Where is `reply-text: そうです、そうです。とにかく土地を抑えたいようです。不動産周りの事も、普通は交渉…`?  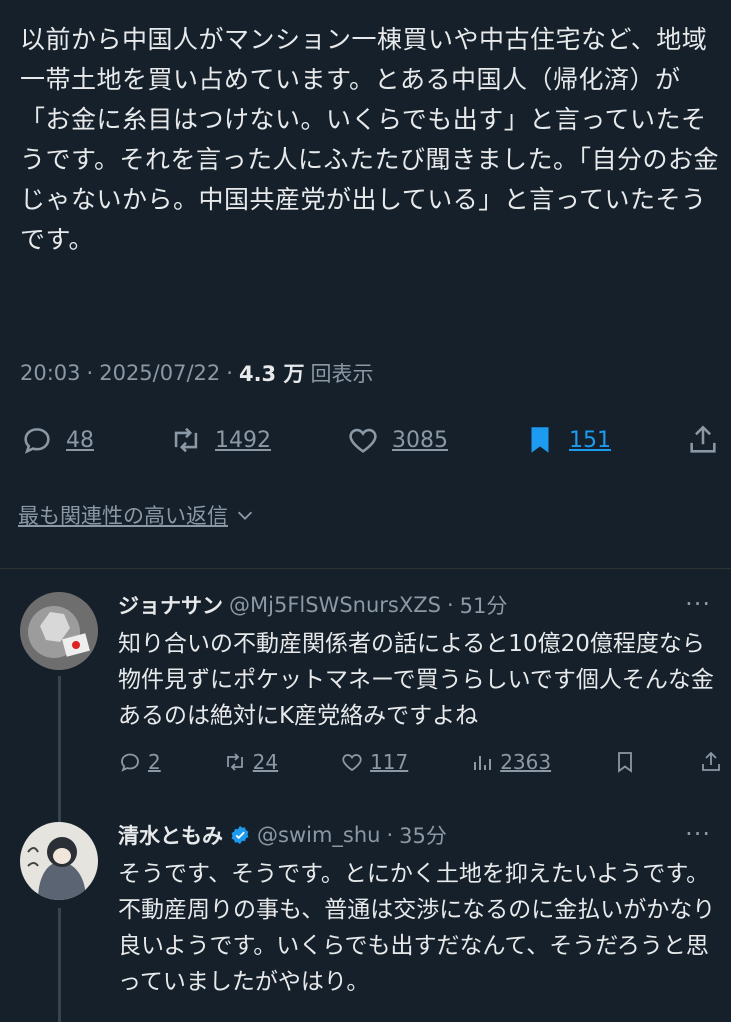
reply-text: そうです、そうです。とにかく土地を抑えたいようです。不動産周りの事も、普通は交渉… is located at coordinates (417, 928).